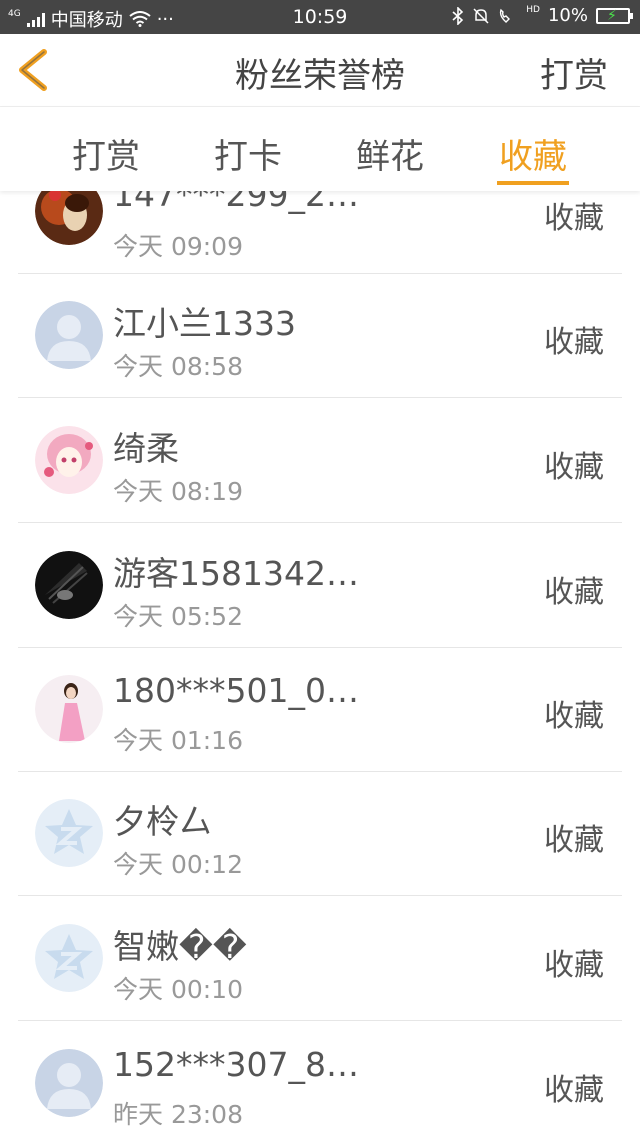 The image size is (640, 1138). Describe the element at coordinates (180, 946) in the screenshot. I see `fan-name: 智嫩��` at that location.